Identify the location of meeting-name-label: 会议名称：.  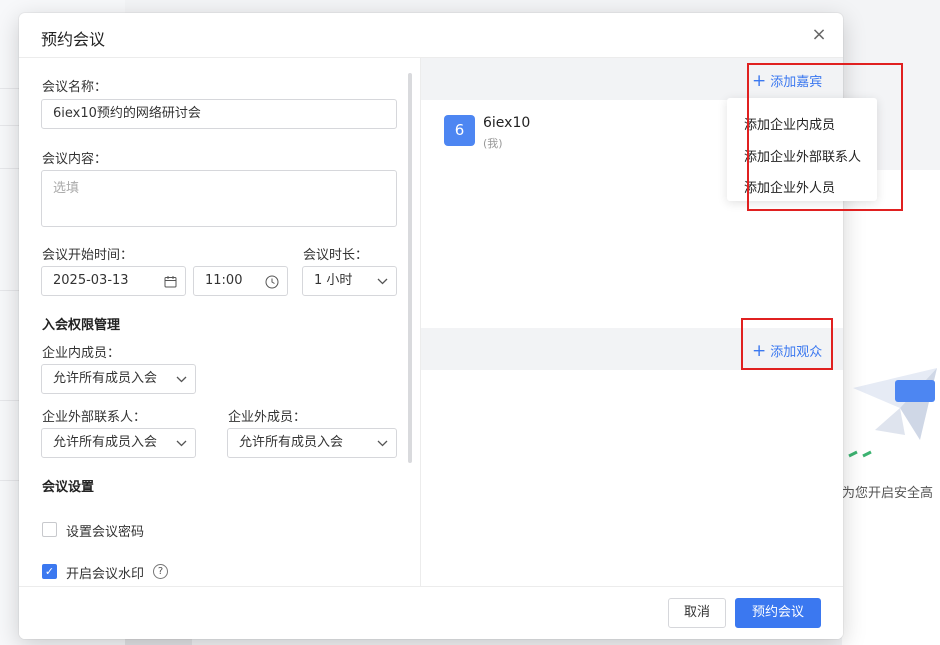
(75, 87).